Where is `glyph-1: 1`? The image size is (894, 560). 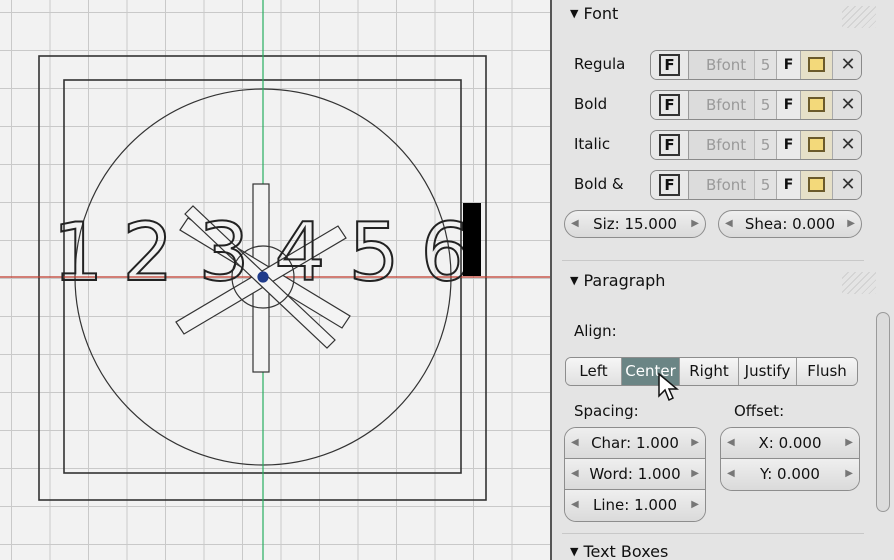
glyph-1: 1 is located at coordinates (78, 252).